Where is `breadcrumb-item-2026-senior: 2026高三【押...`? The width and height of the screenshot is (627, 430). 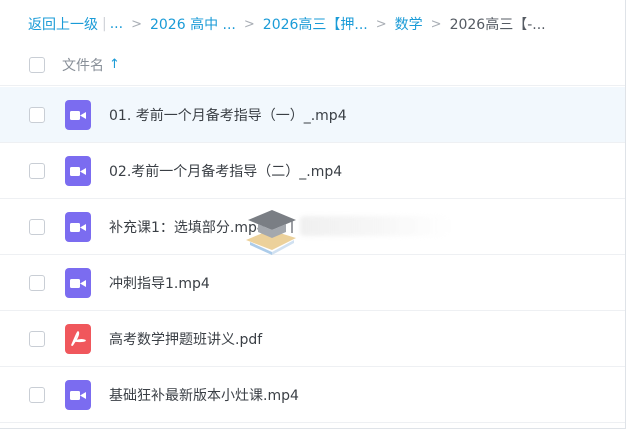 breadcrumb-item-2026-senior: 2026高三【押... is located at coordinates (315, 24).